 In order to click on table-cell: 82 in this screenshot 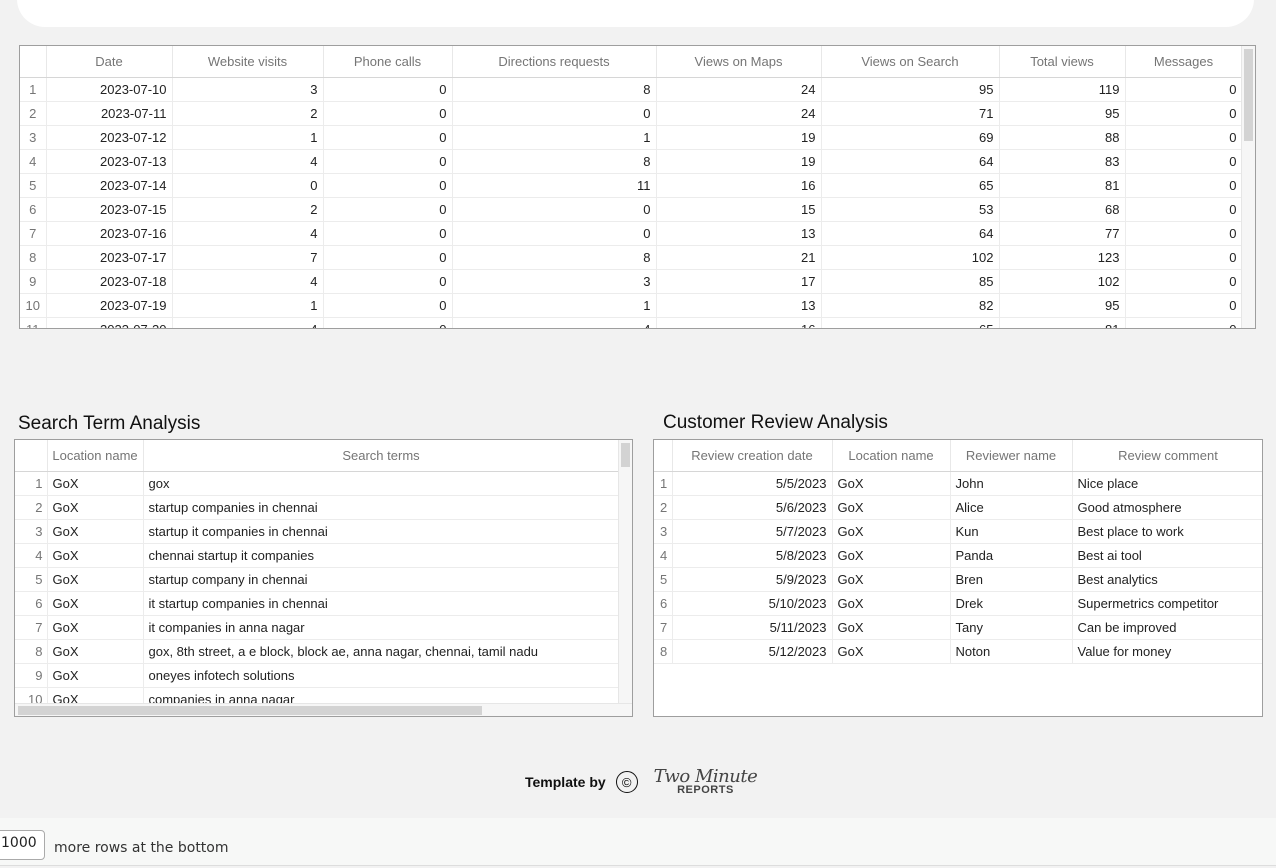, I will do `click(910, 305)`.